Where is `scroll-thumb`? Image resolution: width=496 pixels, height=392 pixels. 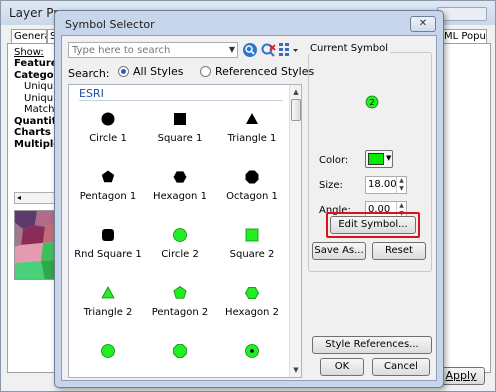
scroll-thumb is located at coordinates (296, 110).